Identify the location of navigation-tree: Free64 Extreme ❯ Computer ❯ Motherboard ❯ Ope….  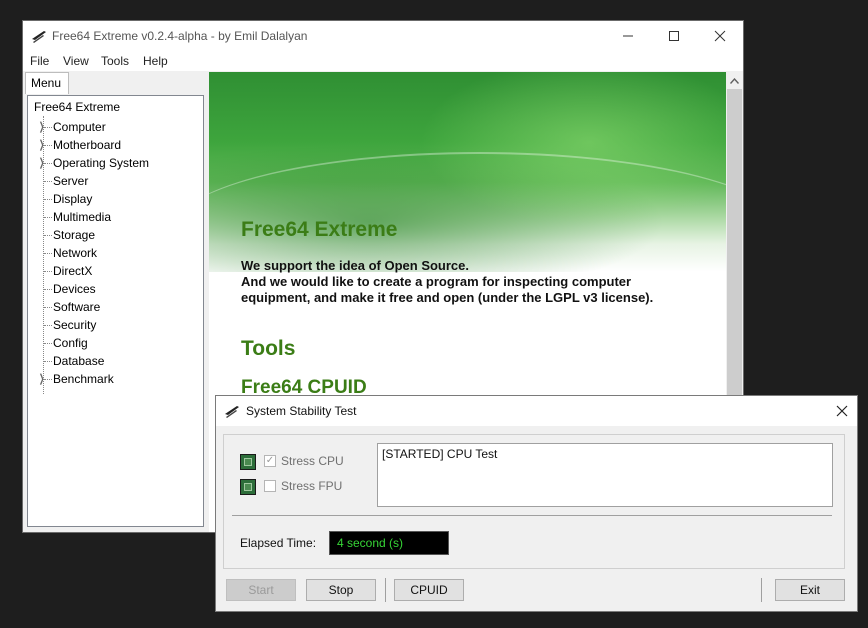
(115, 311).